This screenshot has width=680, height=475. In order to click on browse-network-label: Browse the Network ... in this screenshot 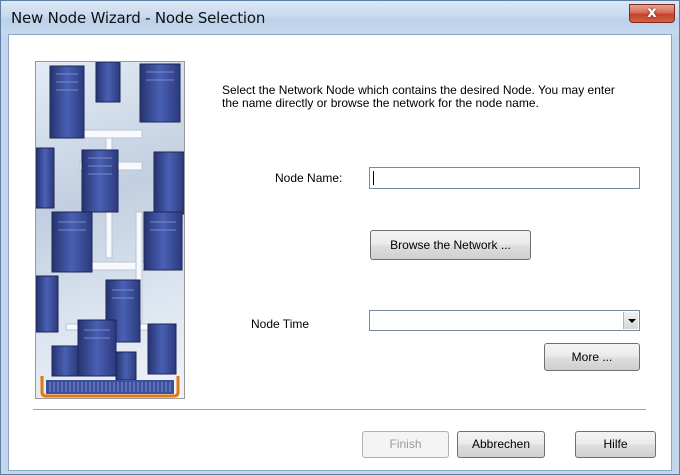, I will do `click(450, 245)`.